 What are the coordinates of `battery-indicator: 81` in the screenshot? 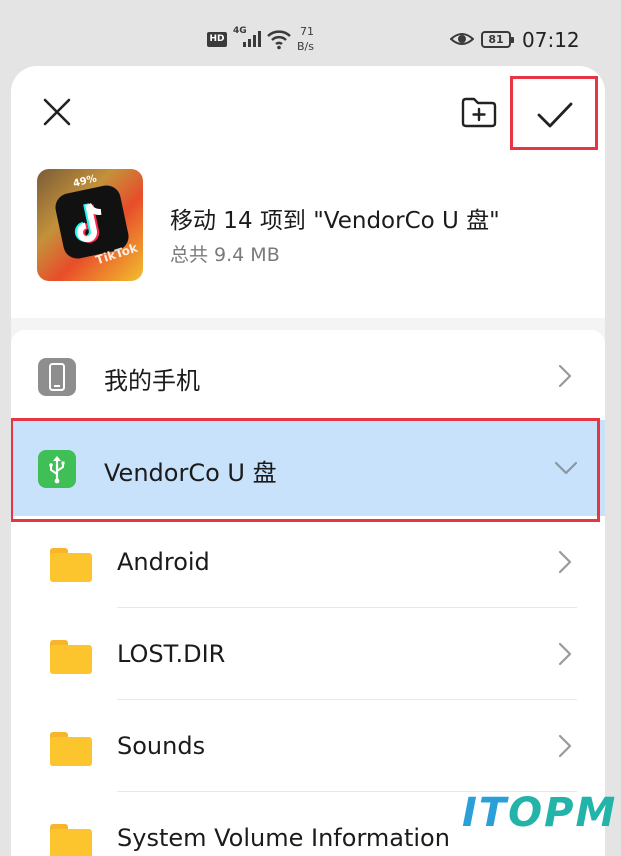 It's located at (497, 39).